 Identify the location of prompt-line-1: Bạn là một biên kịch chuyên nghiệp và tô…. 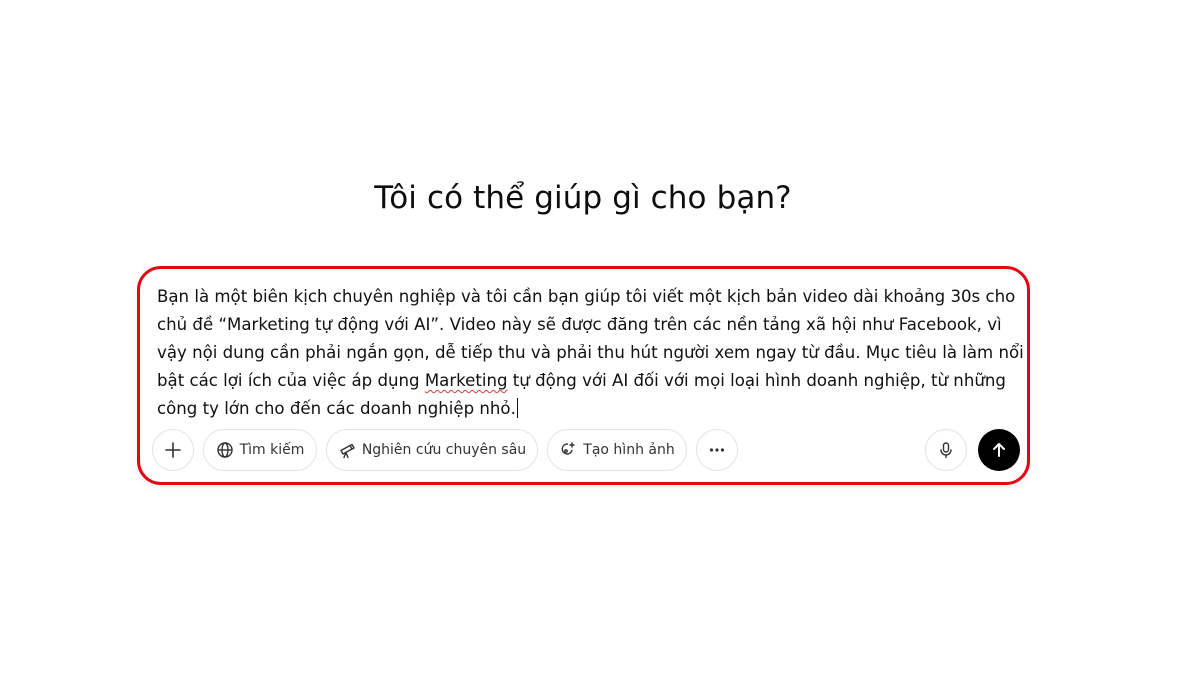
(586, 296).